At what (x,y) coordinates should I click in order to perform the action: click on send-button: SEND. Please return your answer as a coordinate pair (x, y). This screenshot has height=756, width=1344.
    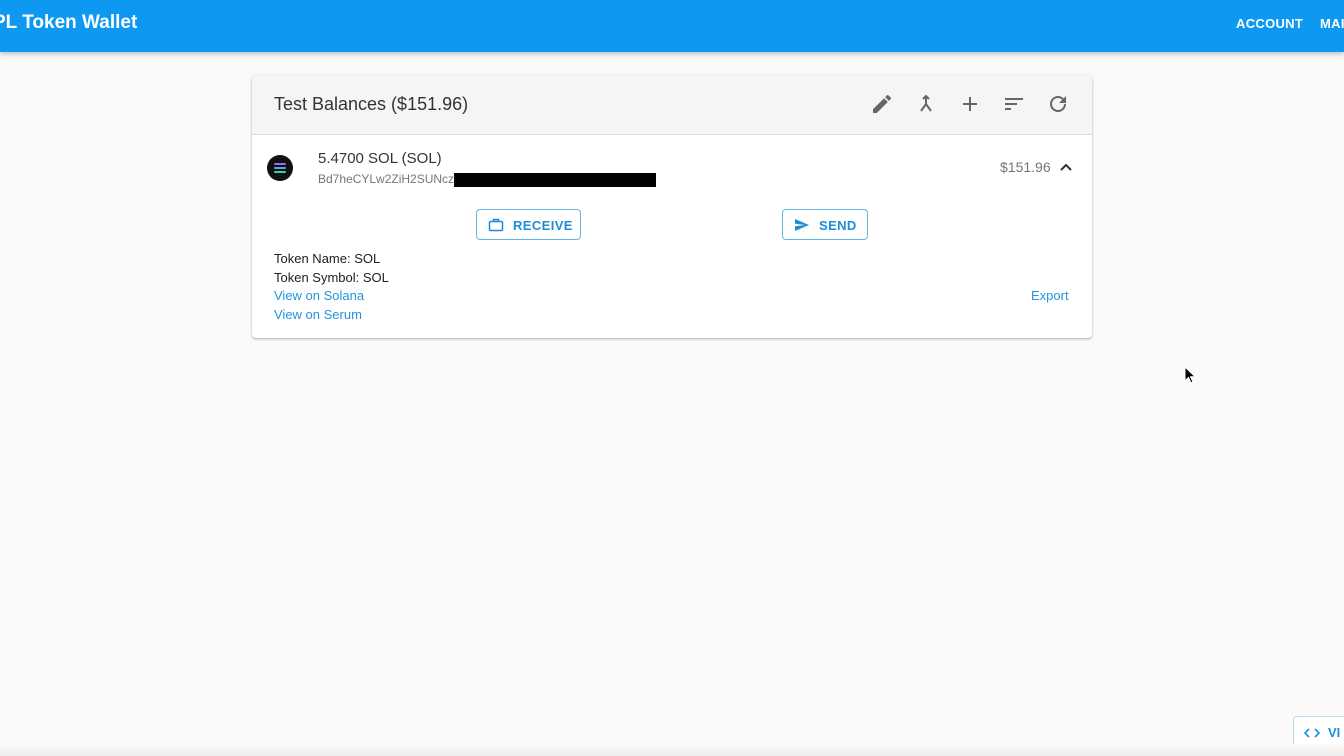
    Looking at the image, I should click on (825, 224).